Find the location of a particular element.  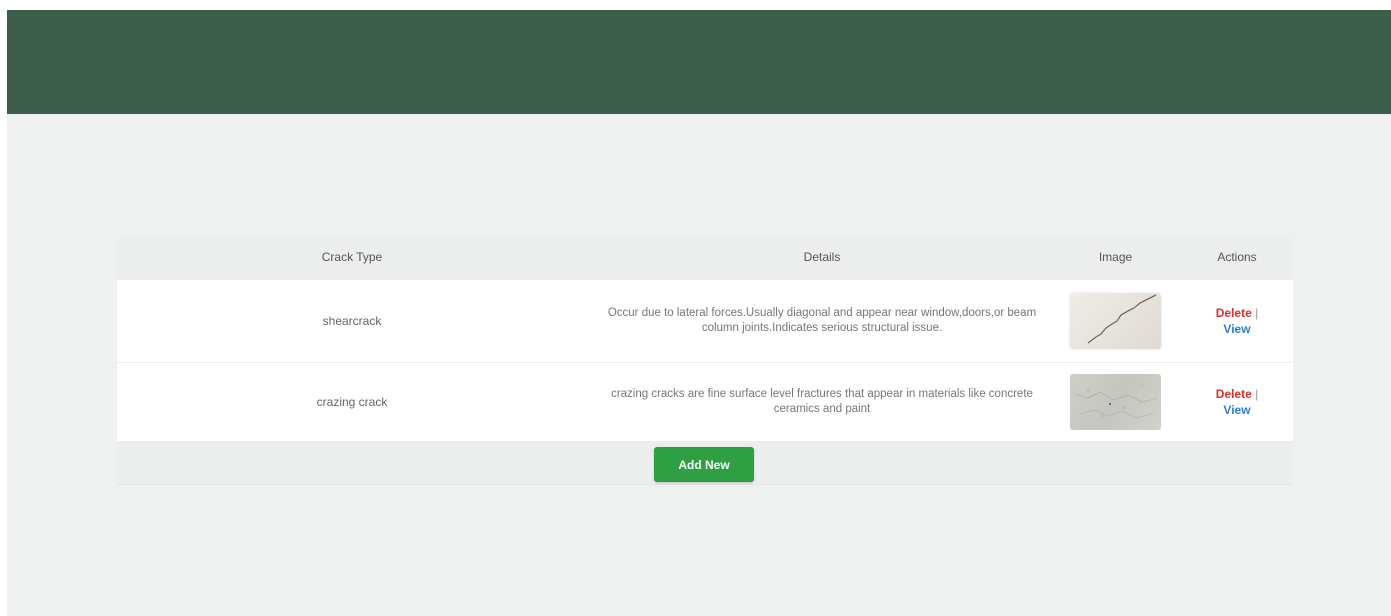

crazing-crack-image is located at coordinates (1115, 402).